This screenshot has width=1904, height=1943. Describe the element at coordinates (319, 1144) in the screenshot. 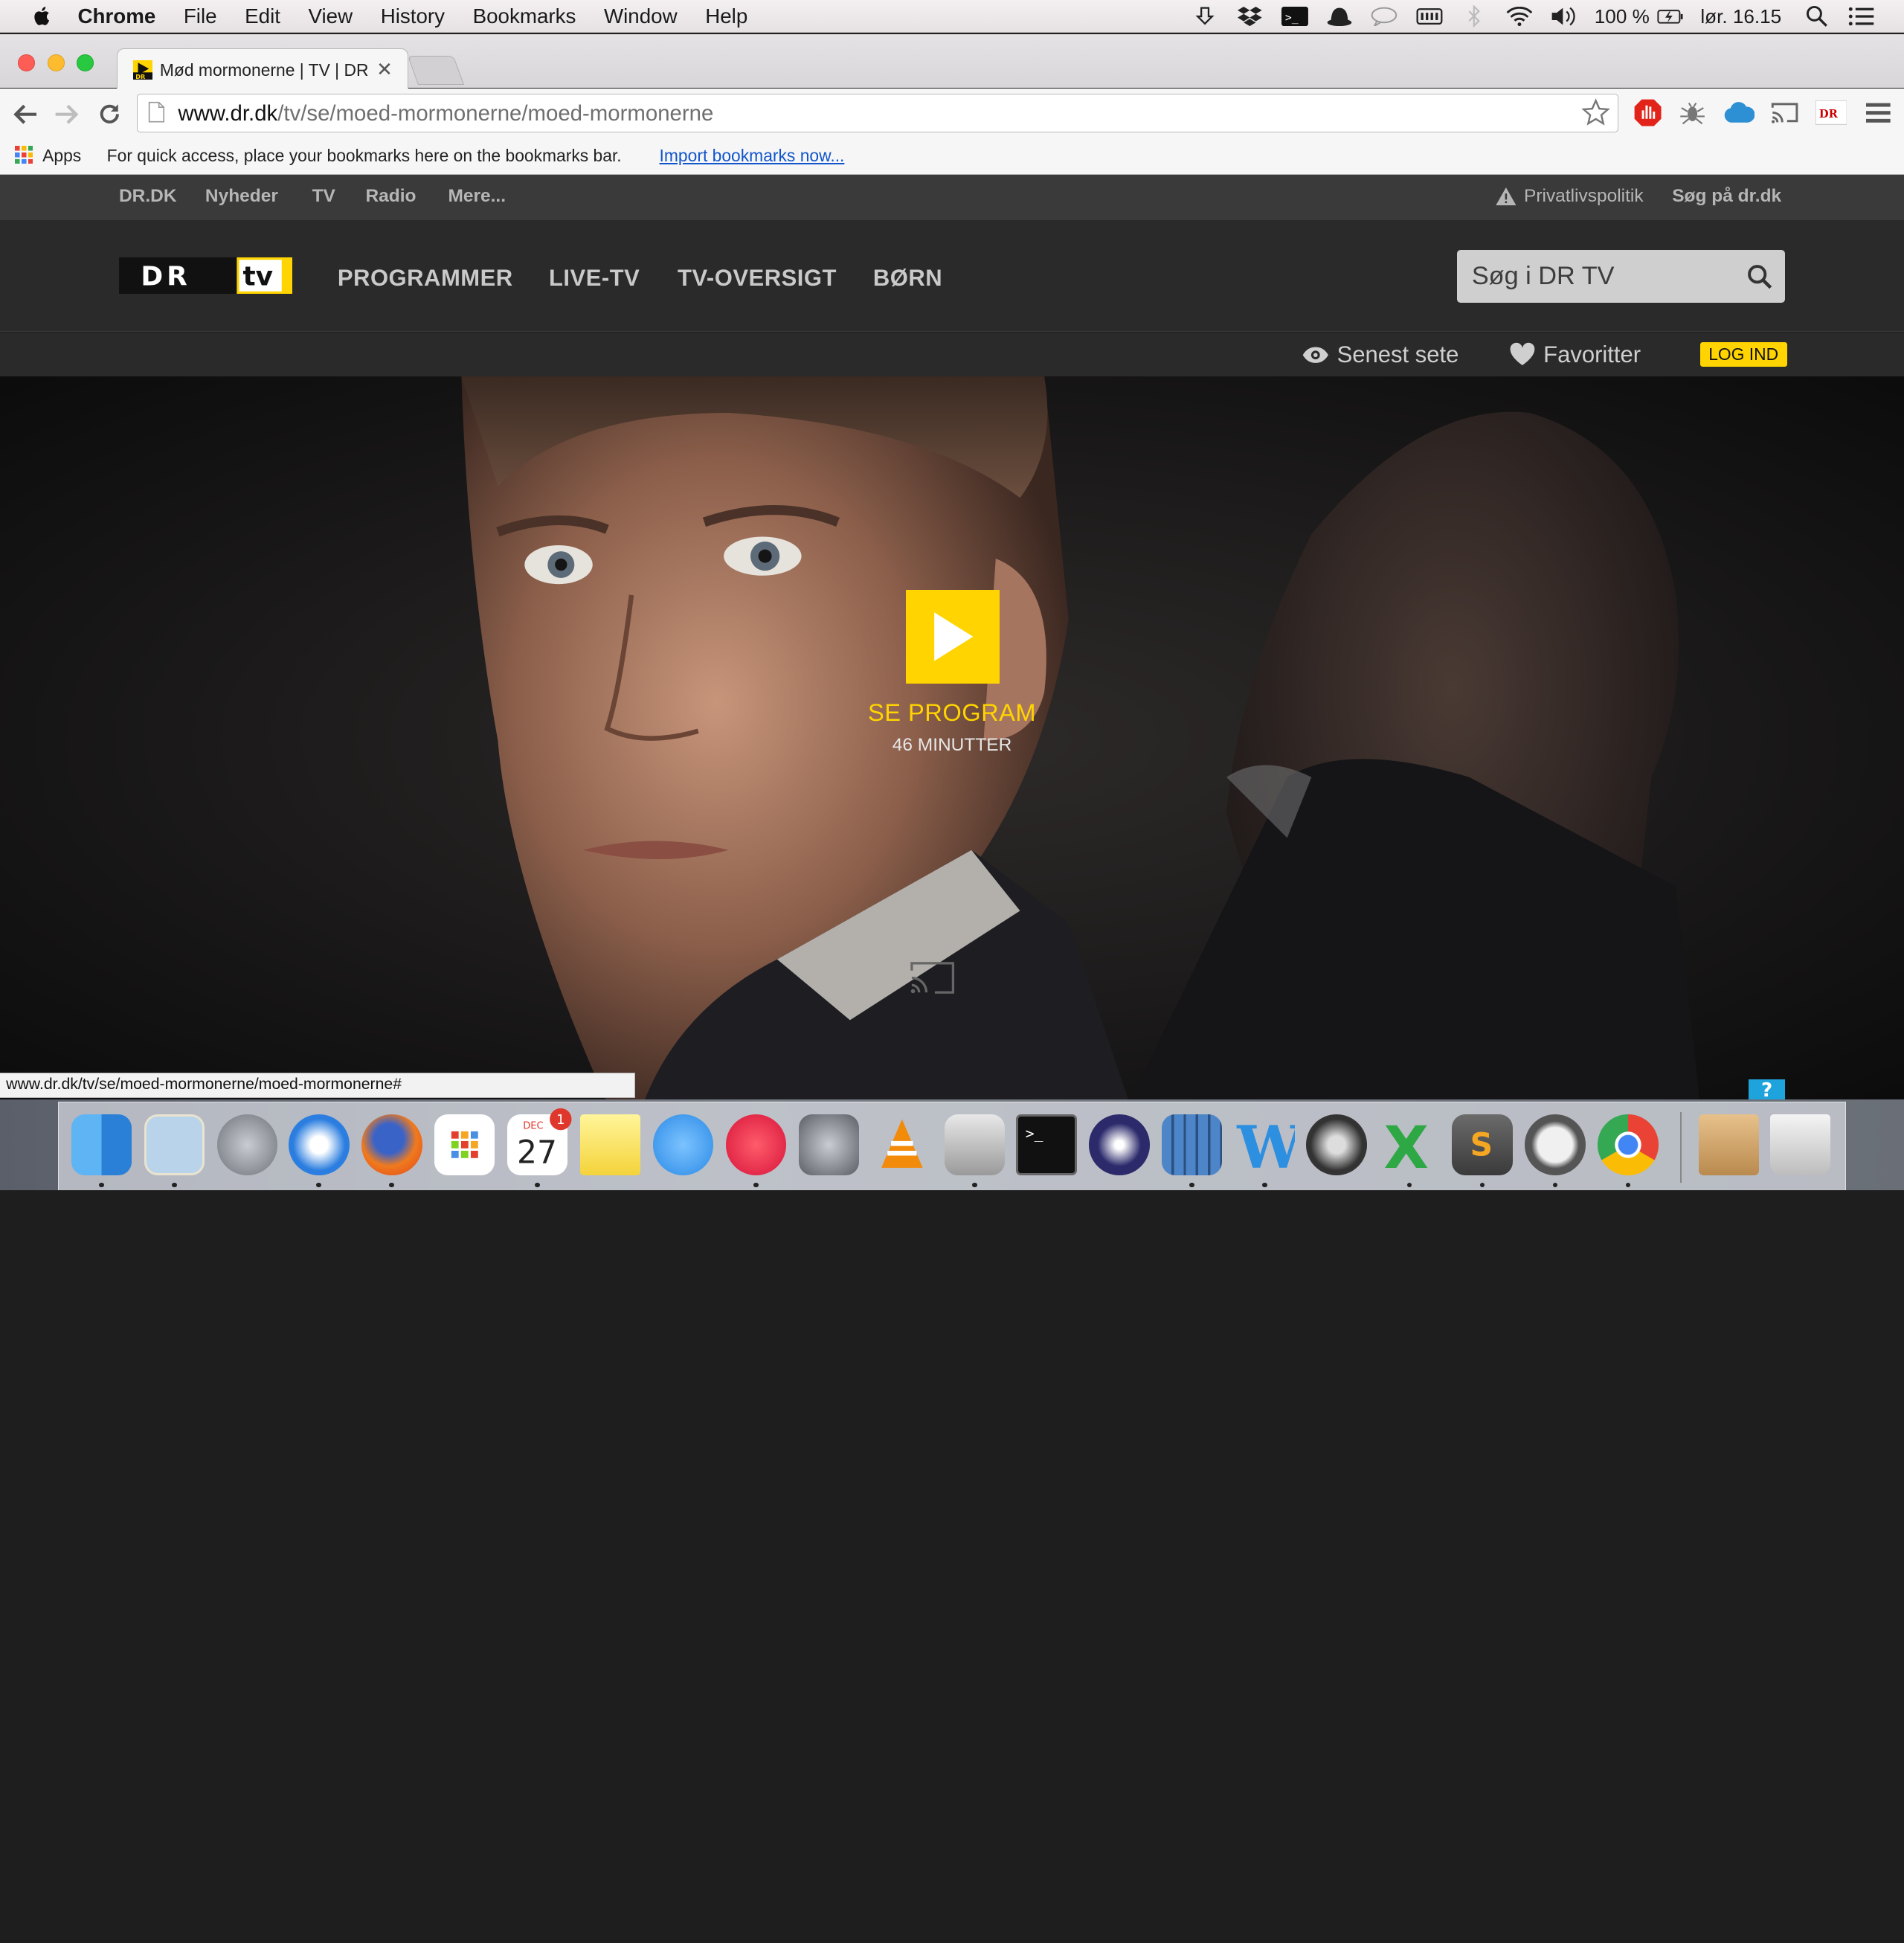

I see `safari-icon` at that location.